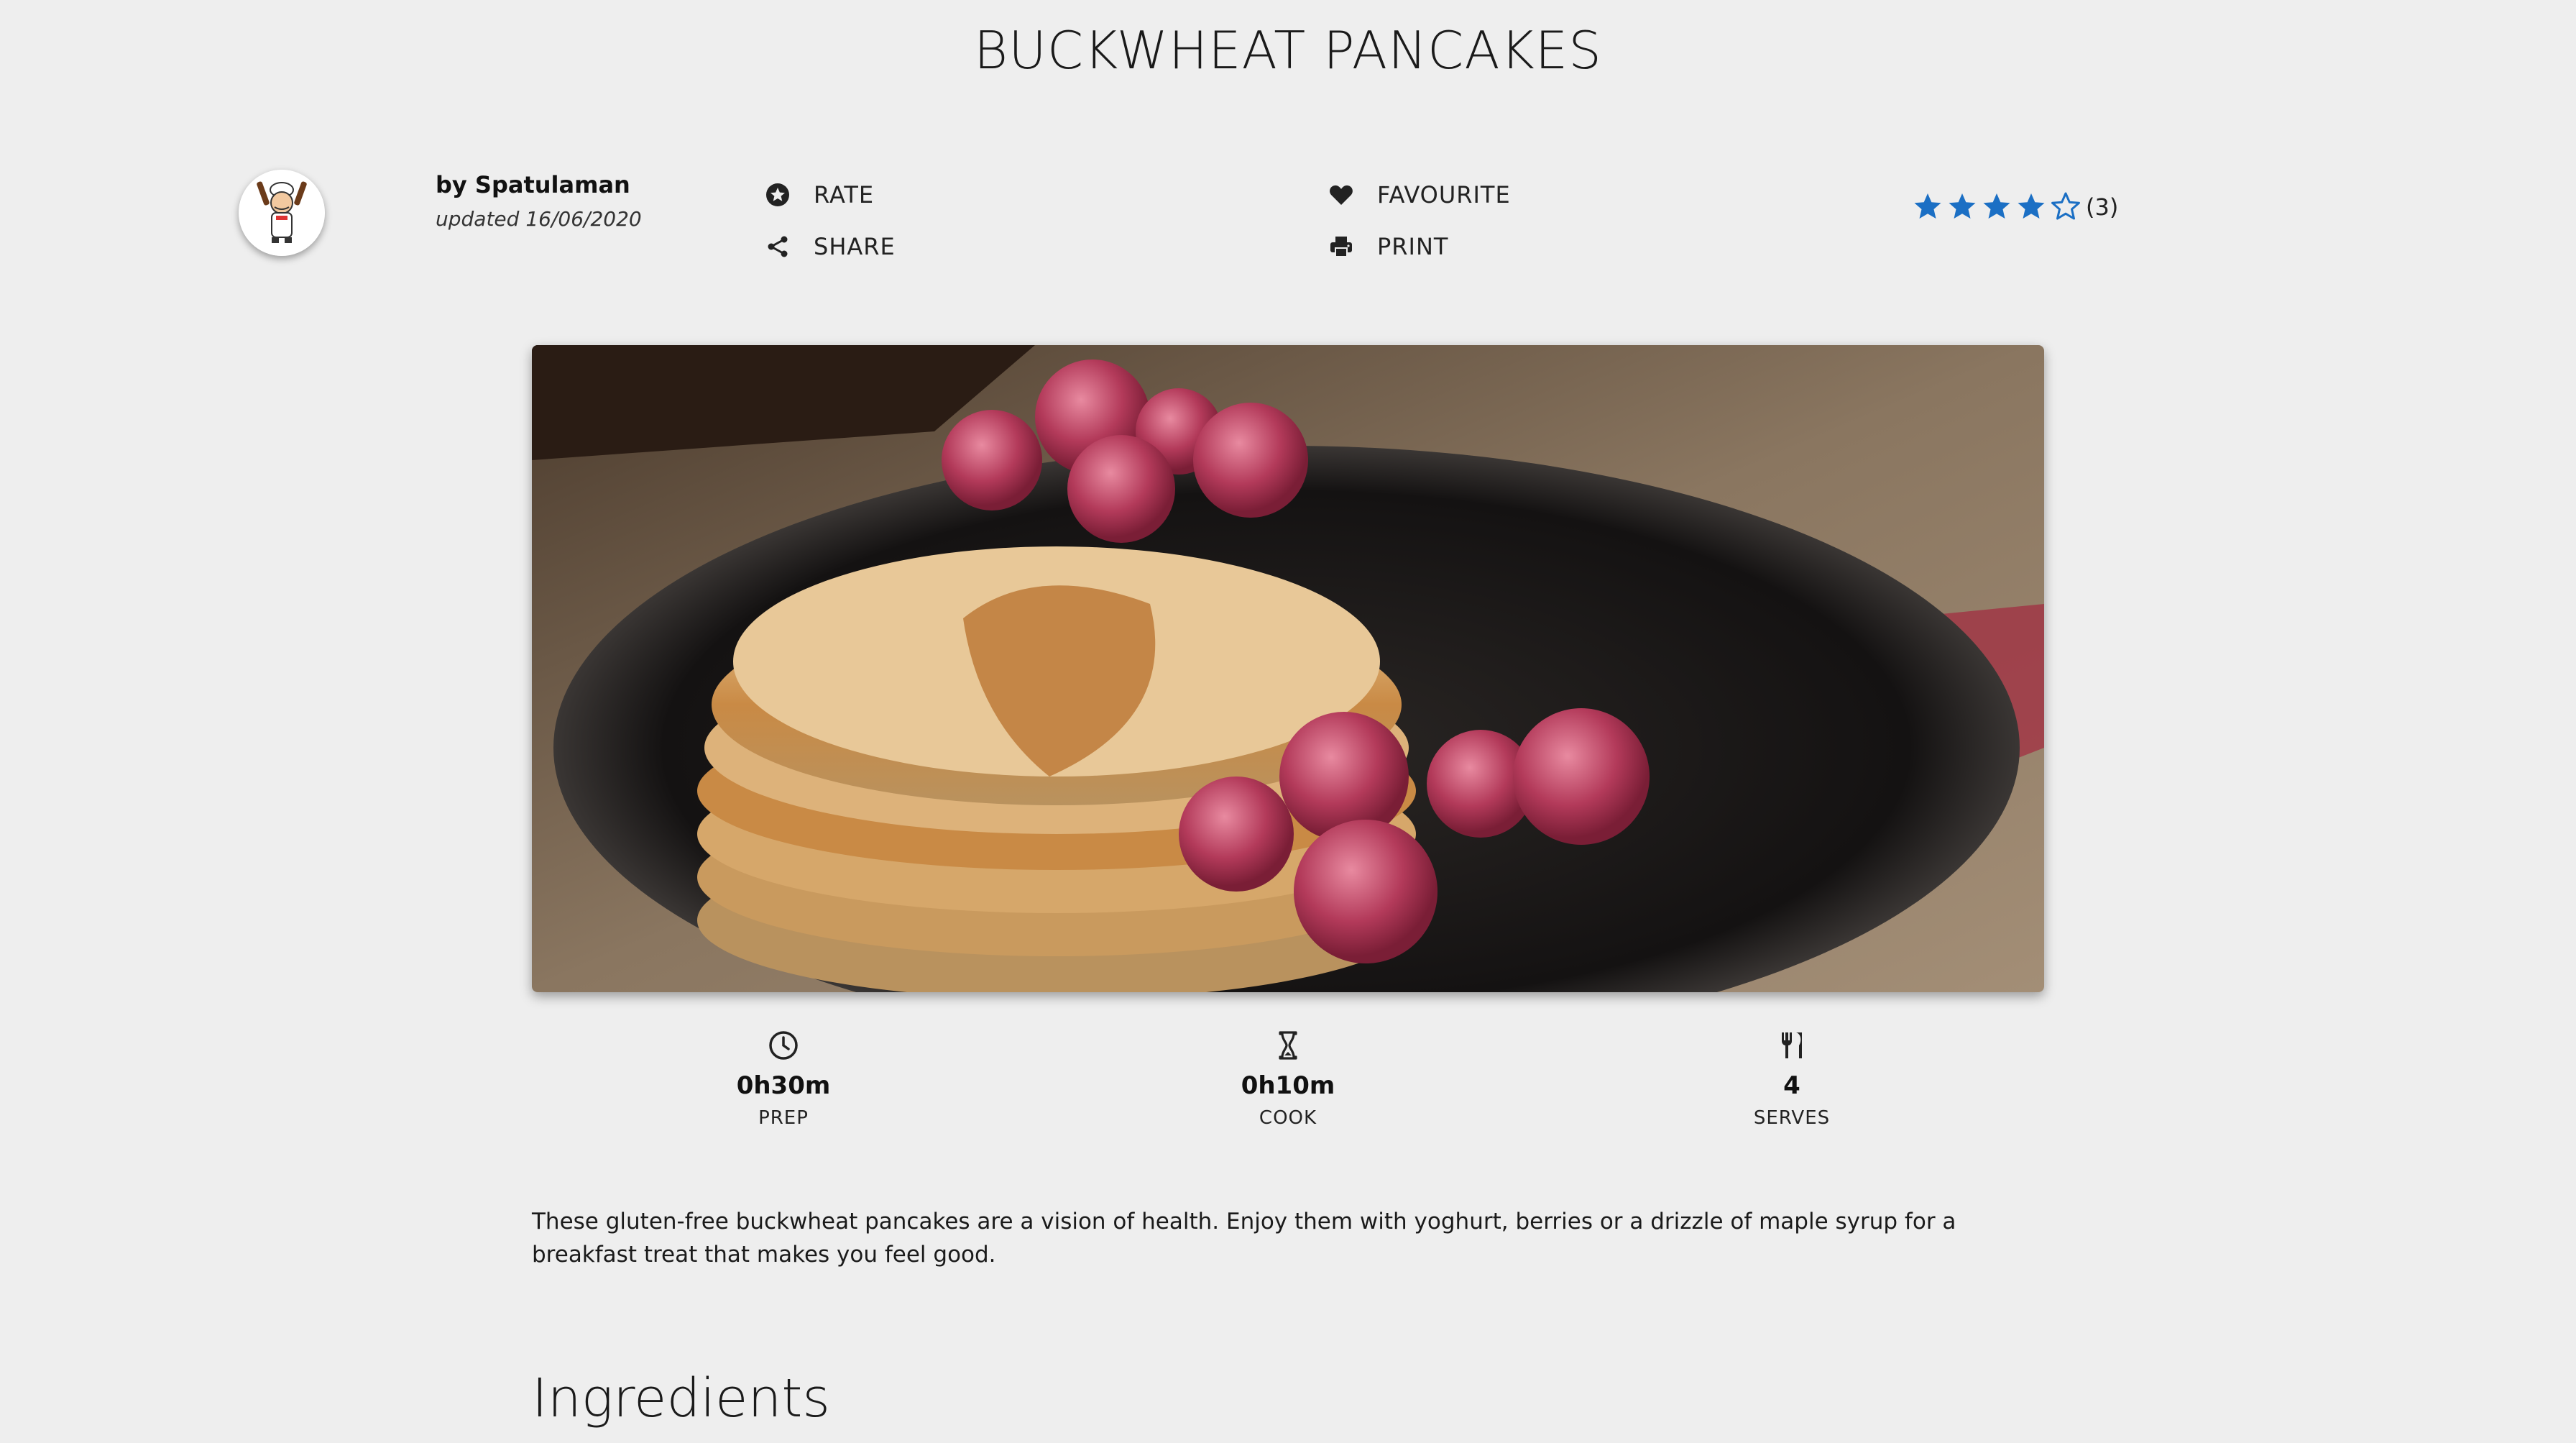 This screenshot has width=2576, height=1443. Describe the element at coordinates (681, 1398) in the screenshot. I see `ingredients-heading: Ingredients` at that location.